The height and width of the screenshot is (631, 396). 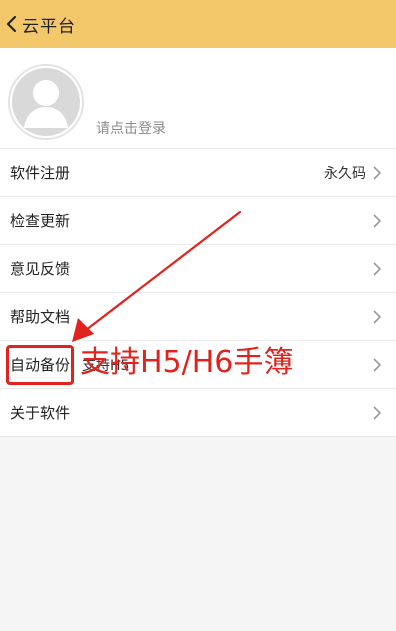 I want to click on login-prompt-link: 请点击登录, so click(x=131, y=128).